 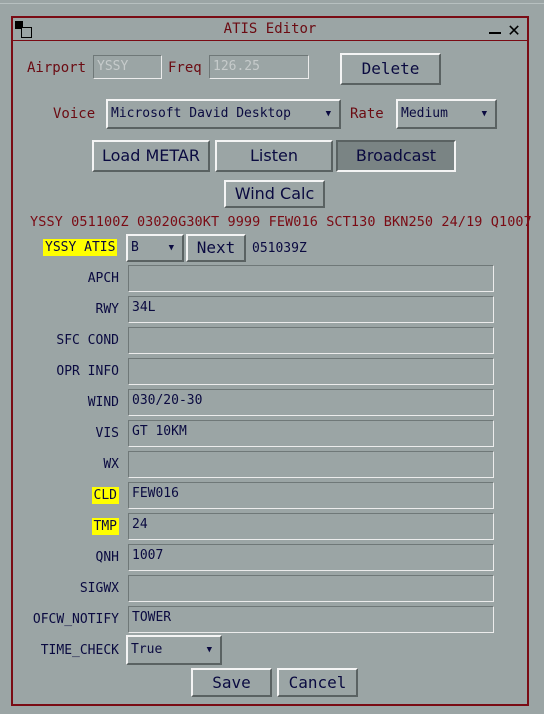 I want to click on atis-time: 051039Z, so click(x=279, y=248).